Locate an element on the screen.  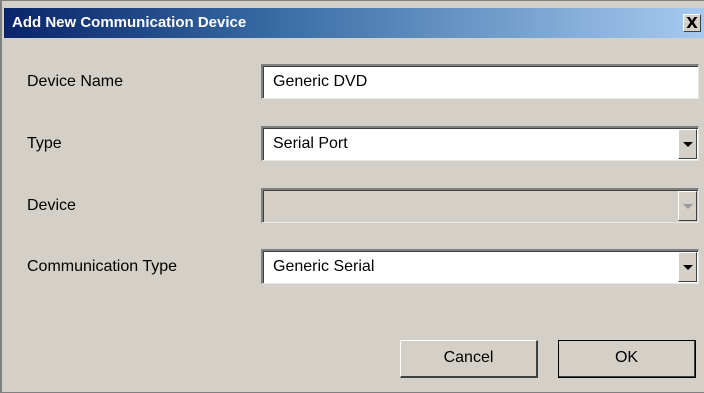
communication-type-label: Communication Type is located at coordinates (102, 266).